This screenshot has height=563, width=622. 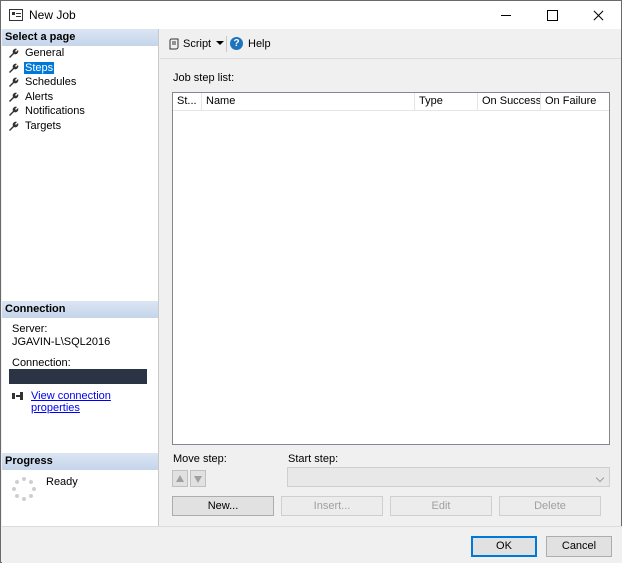 What do you see at coordinates (80, 309) in the screenshot?
I see `connection-header: Connection` at bounding box center [80, 309].